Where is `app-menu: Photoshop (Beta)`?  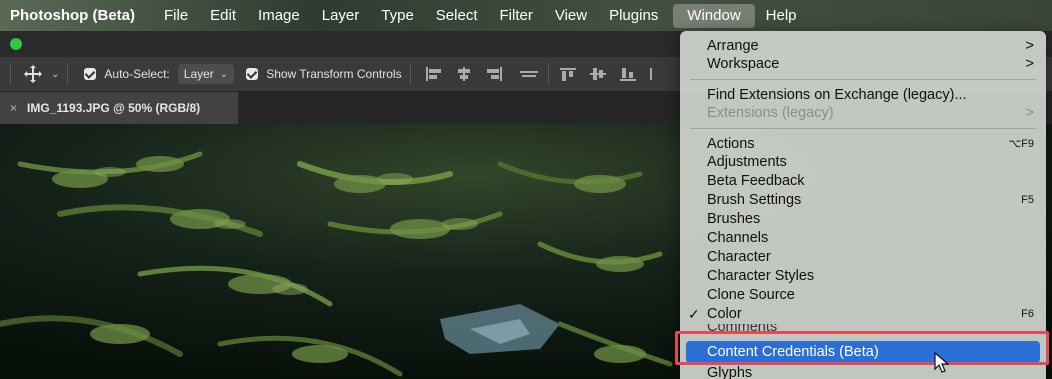
app-menu: Photoshop (Beta) is located at coordinates (76, 15).